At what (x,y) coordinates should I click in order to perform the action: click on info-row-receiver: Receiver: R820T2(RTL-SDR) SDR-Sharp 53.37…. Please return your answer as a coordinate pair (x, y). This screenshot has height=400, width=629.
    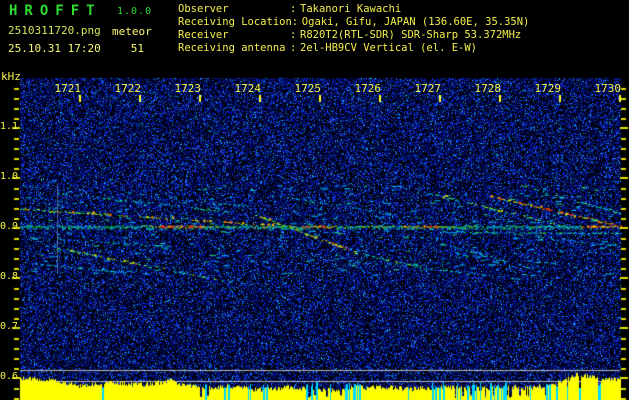
    Looking at the image, I should click on (353, 35).